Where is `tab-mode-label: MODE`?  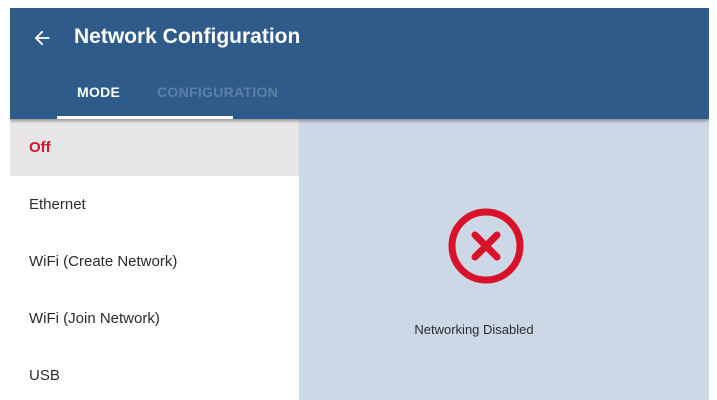 tab-mode-label: MODE is located at coordinates (99, 92).